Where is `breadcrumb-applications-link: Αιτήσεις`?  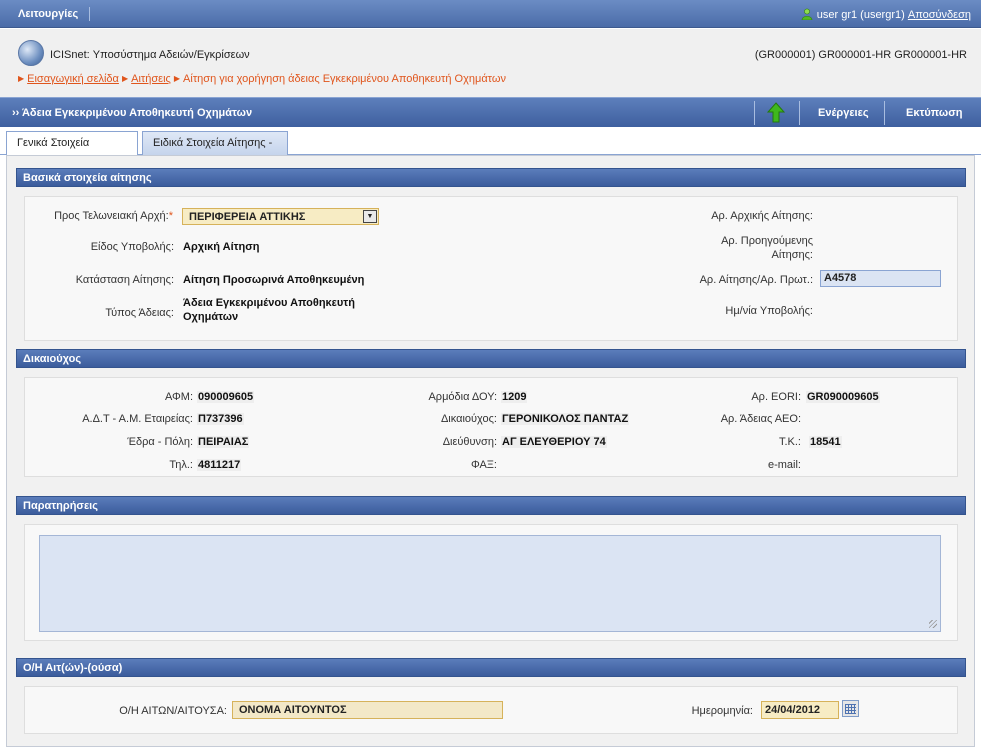
breadcrumb-applications-link: Αιτήσεις is located at coordinates (151, 79).